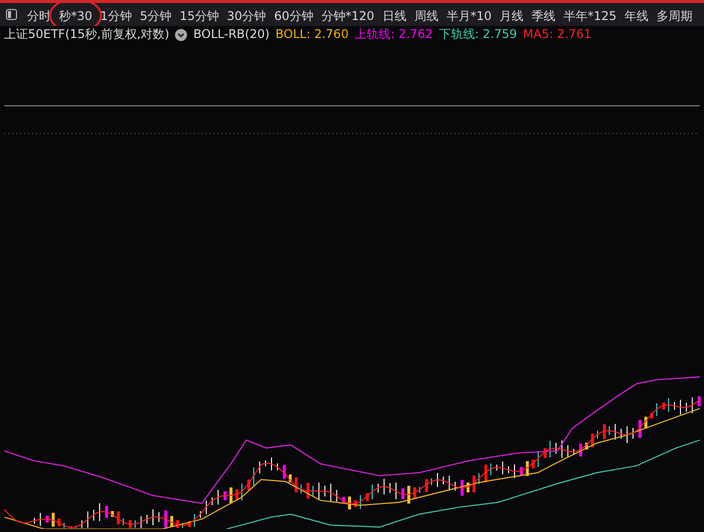  I want to click on period-tab: 分时, so click(39, 16).